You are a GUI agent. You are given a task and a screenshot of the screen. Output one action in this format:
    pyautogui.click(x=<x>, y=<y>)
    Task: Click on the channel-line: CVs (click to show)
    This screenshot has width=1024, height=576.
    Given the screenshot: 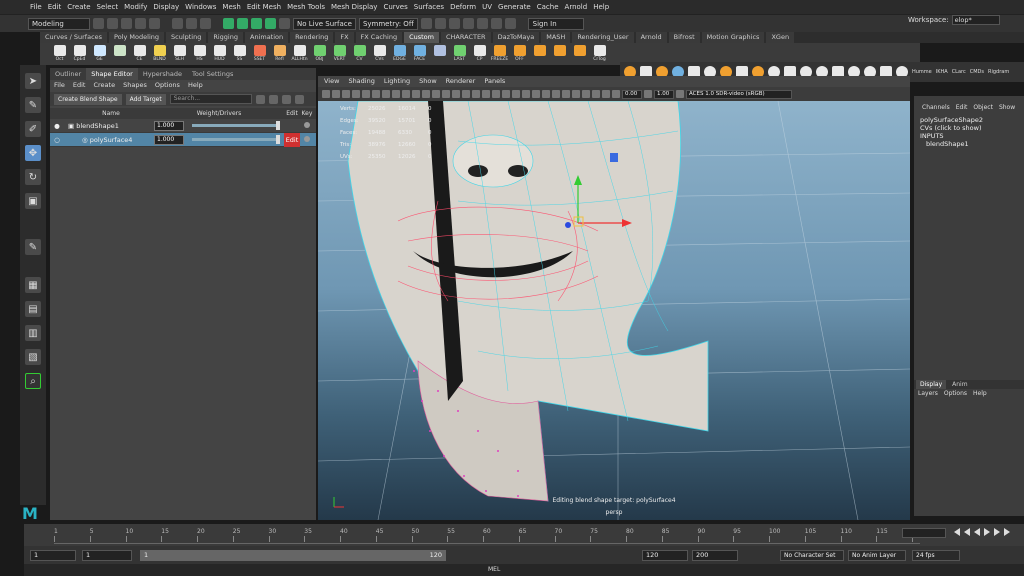 What is the action you would take?
    pyautogui.click(x=951, y=128)
    